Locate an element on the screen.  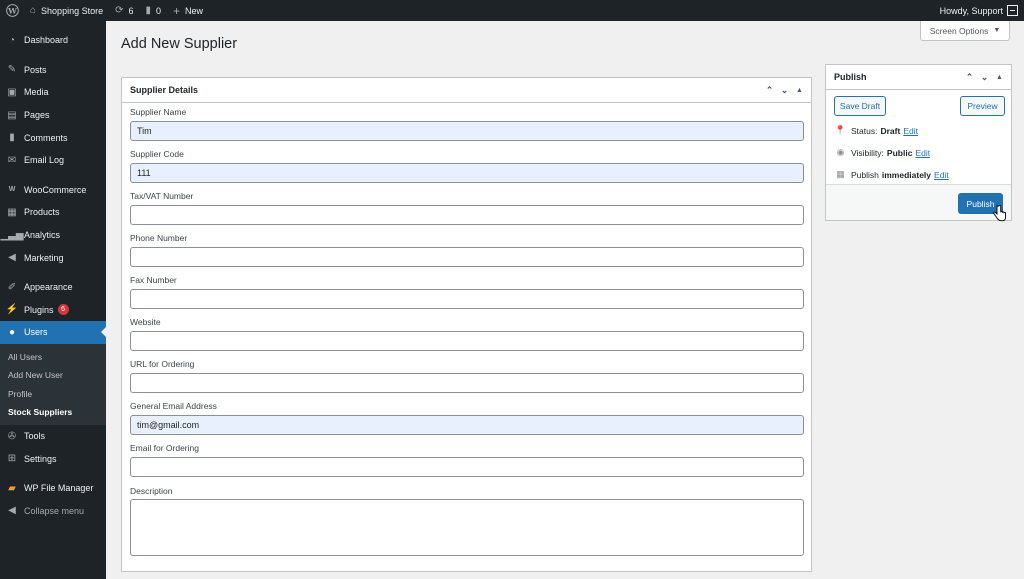
wordpress-logo-icon: W is located at coordinates (12, 10).